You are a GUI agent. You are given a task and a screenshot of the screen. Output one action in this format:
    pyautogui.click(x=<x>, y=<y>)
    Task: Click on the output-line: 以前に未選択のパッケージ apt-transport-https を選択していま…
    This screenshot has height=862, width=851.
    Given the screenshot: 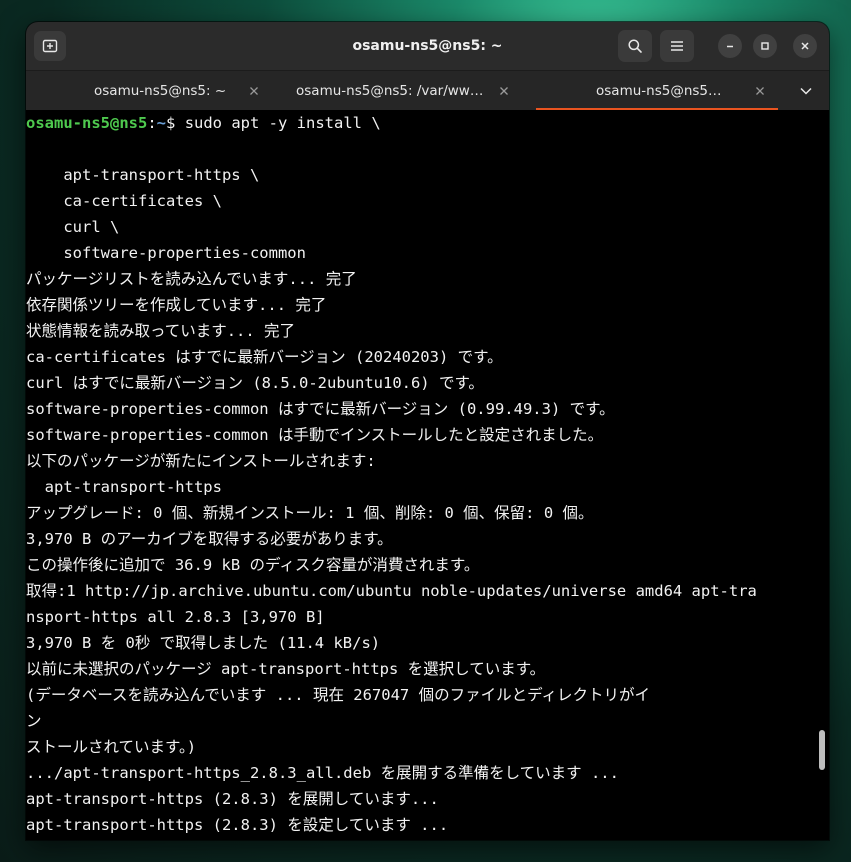 What is the action you would take?
    pyautogui.click(x=286, y=669)
    